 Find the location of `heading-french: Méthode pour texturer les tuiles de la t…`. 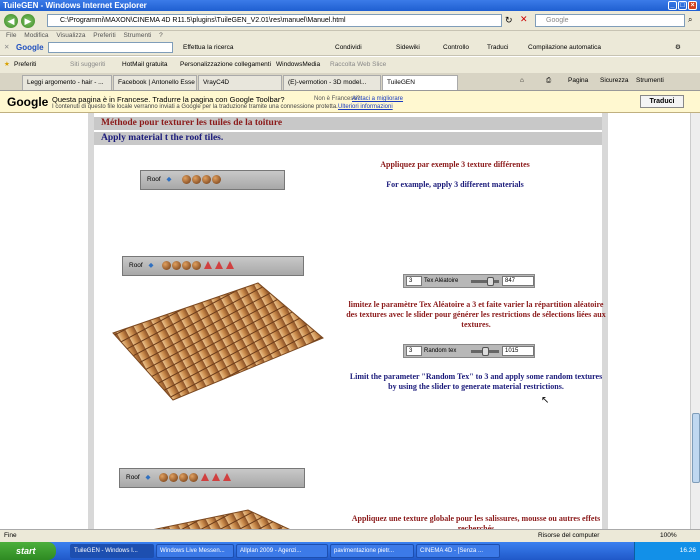

heading-french: Méthode pour texturer les tuiles de la t… is located at coordinates (348, 123).